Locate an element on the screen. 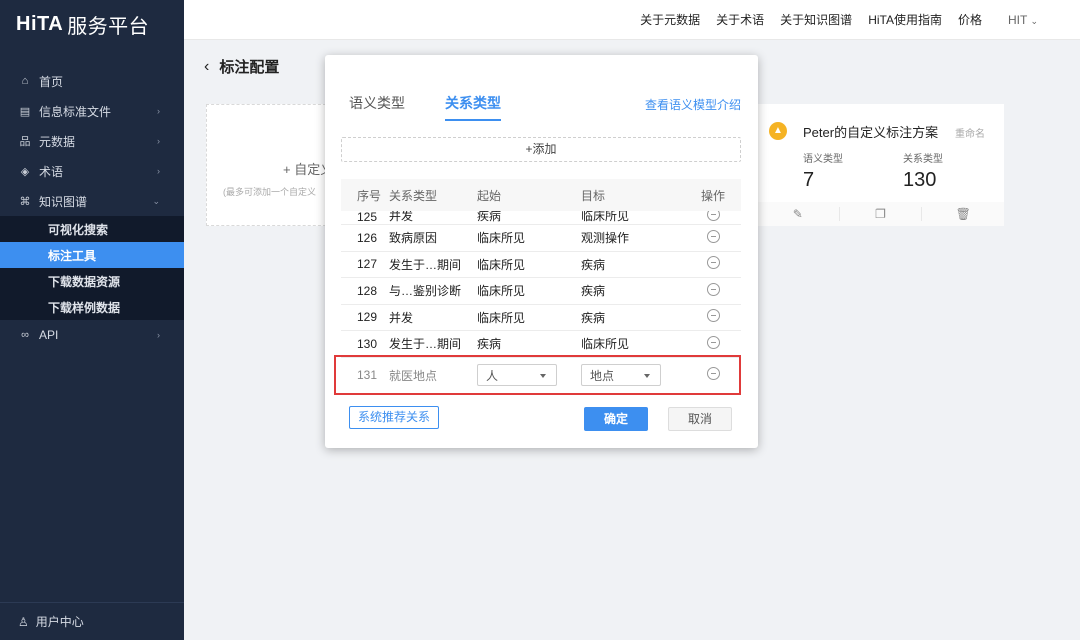  home-icon: ⌂ is located at coordinates (25, 81).